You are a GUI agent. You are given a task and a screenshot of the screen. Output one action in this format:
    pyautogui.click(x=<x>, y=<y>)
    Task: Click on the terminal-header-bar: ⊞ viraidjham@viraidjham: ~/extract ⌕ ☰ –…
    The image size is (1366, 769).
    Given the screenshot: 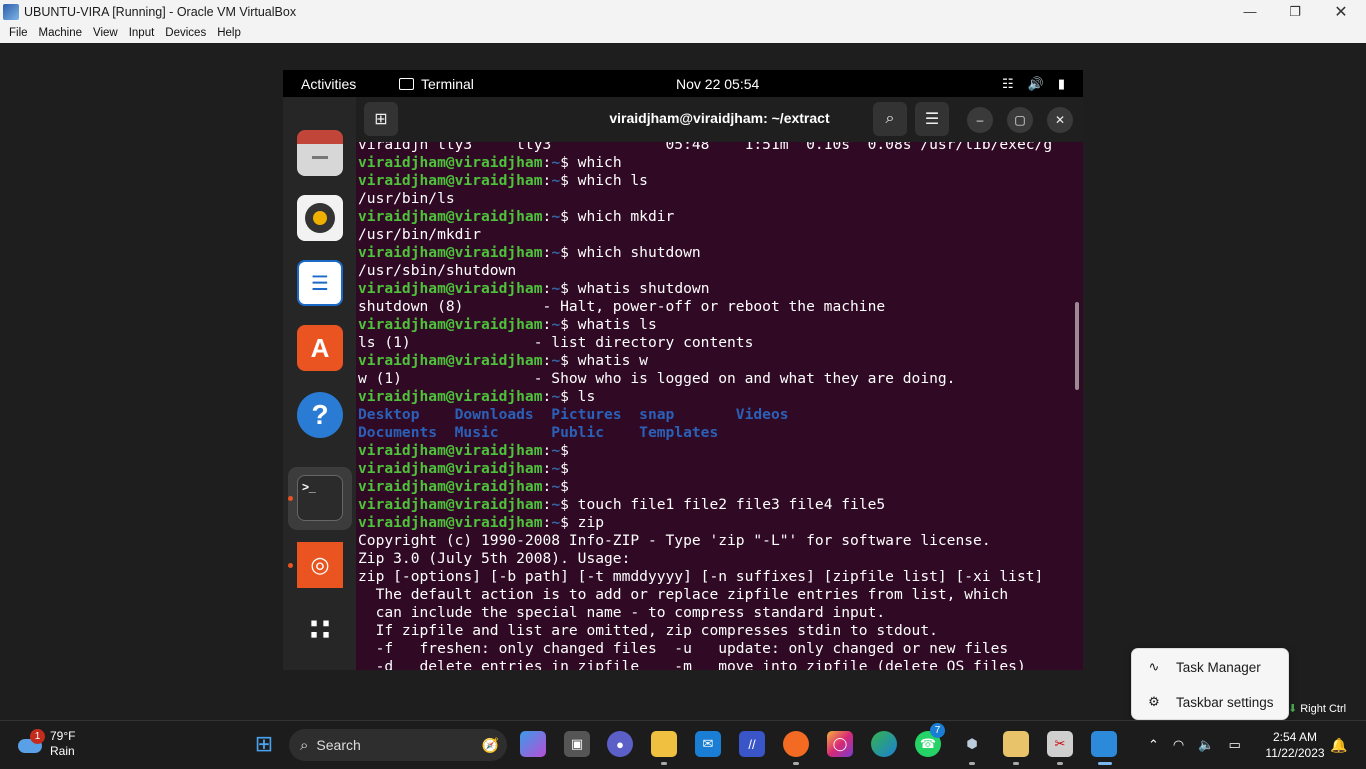 What is the action you would take?
    pyautogui.click(x=719, y=119)
    